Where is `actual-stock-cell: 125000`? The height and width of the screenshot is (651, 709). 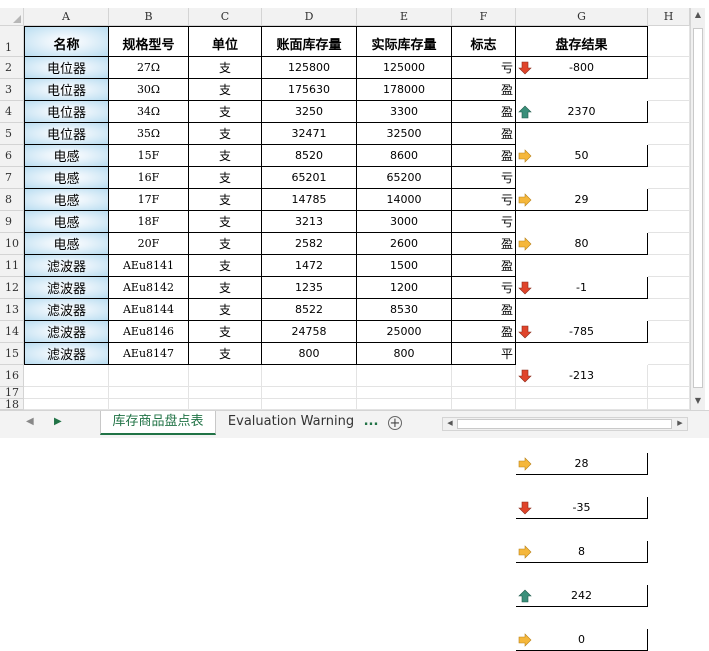
actual-stock-cell: 125000 is located at coordinates (404, 68).